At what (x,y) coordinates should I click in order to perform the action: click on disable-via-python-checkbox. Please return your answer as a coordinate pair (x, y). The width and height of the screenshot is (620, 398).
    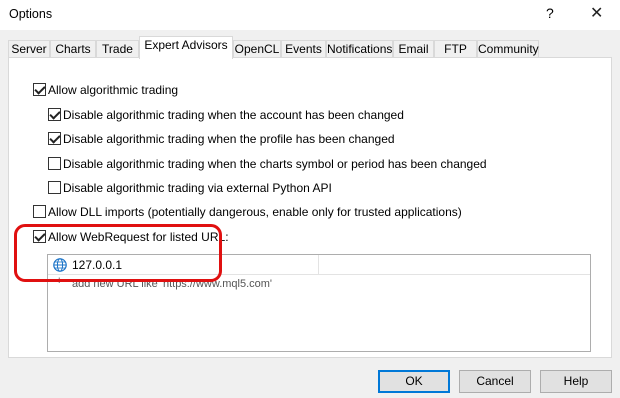
    Looking at the image, I should click on (54, 187).